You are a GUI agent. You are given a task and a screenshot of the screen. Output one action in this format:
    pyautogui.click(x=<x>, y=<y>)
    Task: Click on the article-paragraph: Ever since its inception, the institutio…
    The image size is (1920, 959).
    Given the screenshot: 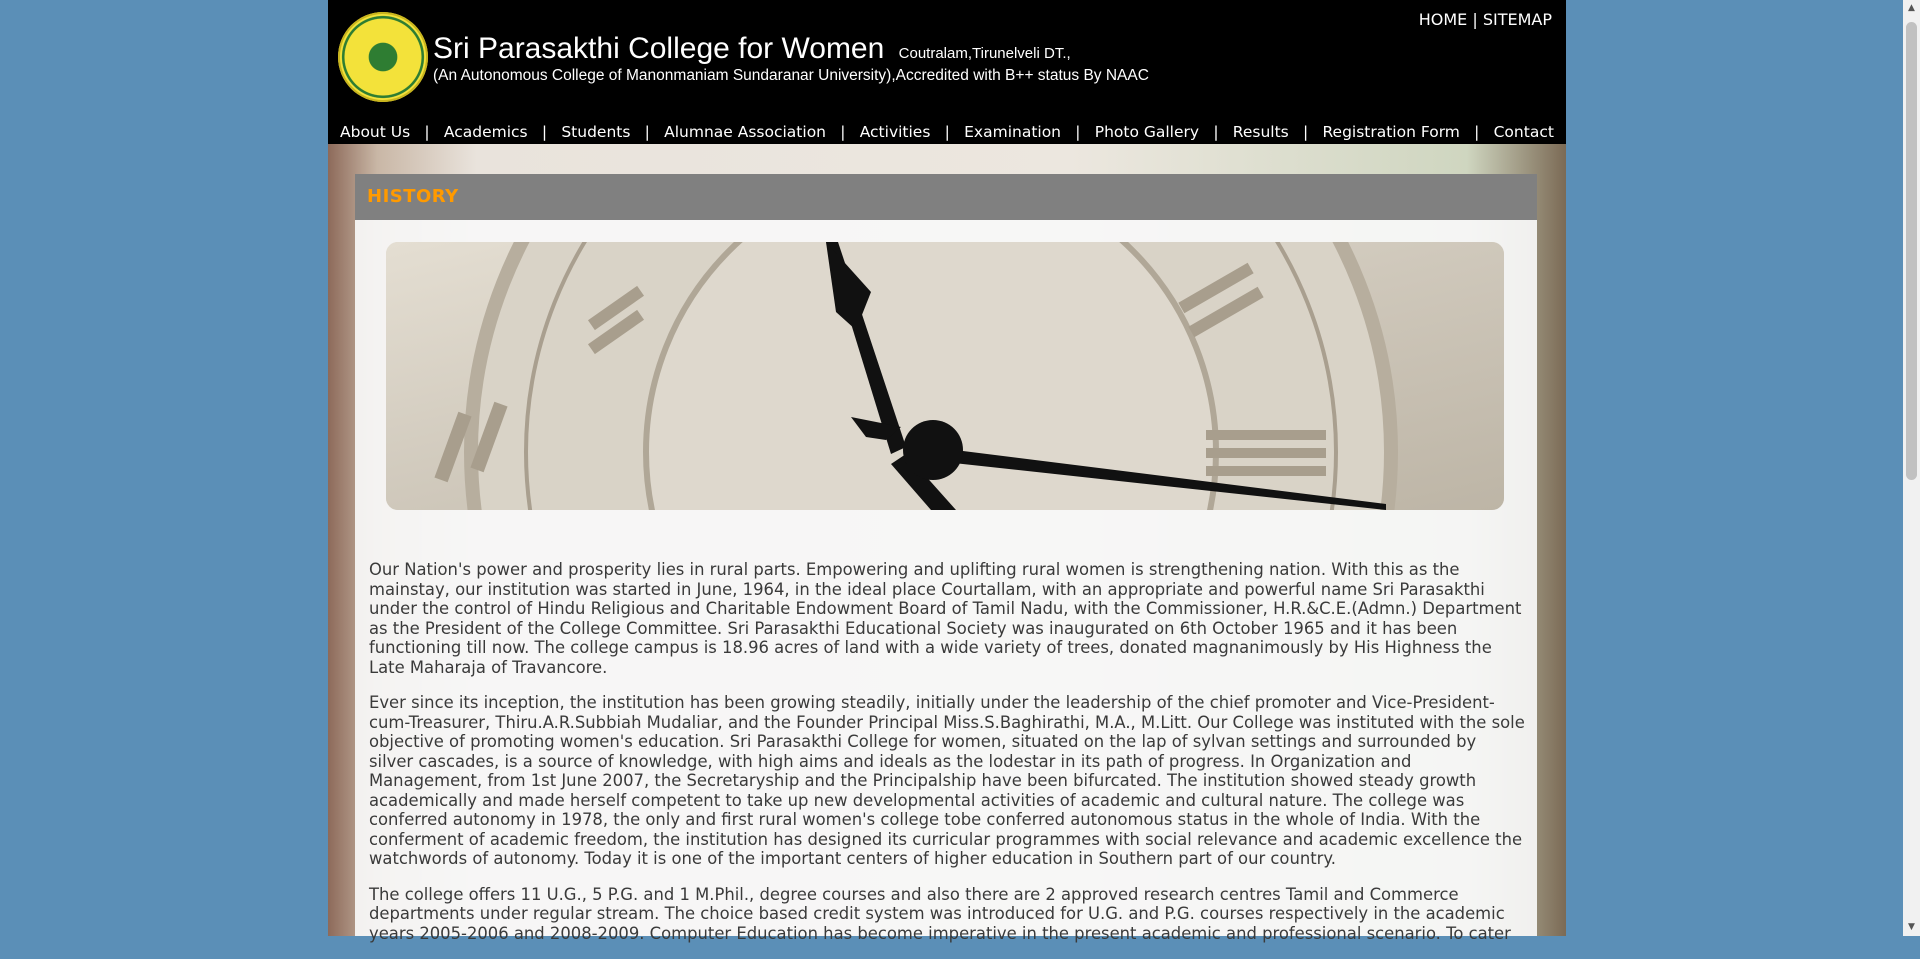 What is the action you would take?
    pyautogui.click(x=947, y=780)
    